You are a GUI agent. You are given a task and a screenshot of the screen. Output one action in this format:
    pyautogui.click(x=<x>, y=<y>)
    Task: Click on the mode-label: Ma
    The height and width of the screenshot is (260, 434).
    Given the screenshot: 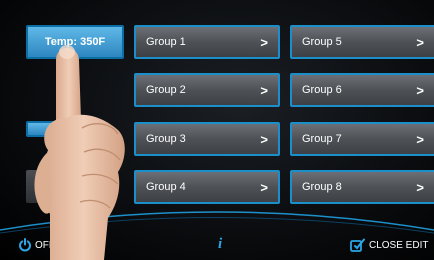 What is the action you would take?
    pyautogui.click(x=56, y=129)
    